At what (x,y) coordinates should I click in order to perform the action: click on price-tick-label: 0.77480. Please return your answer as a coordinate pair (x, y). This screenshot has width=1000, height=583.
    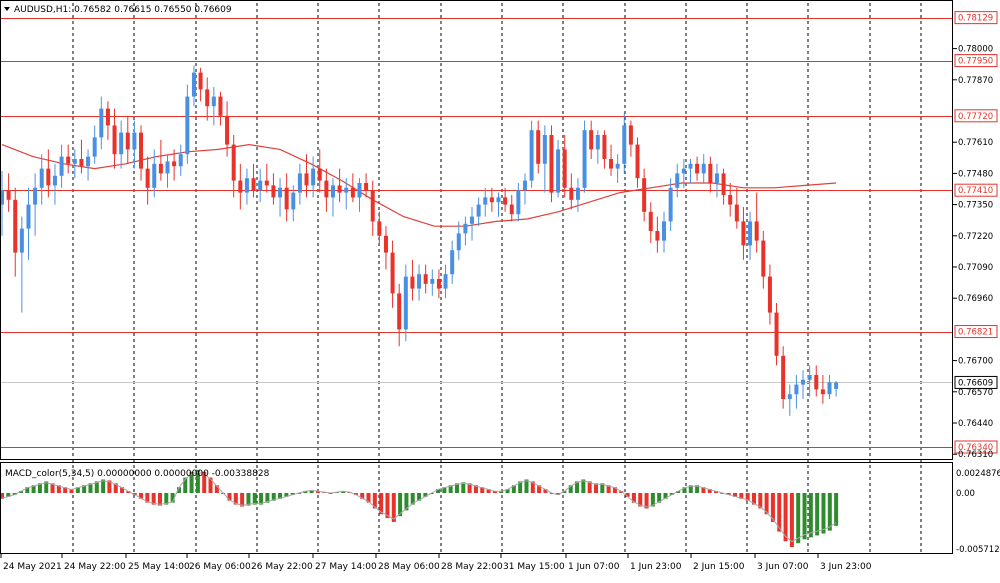
    Looking at the image, I should click on (975, 174).